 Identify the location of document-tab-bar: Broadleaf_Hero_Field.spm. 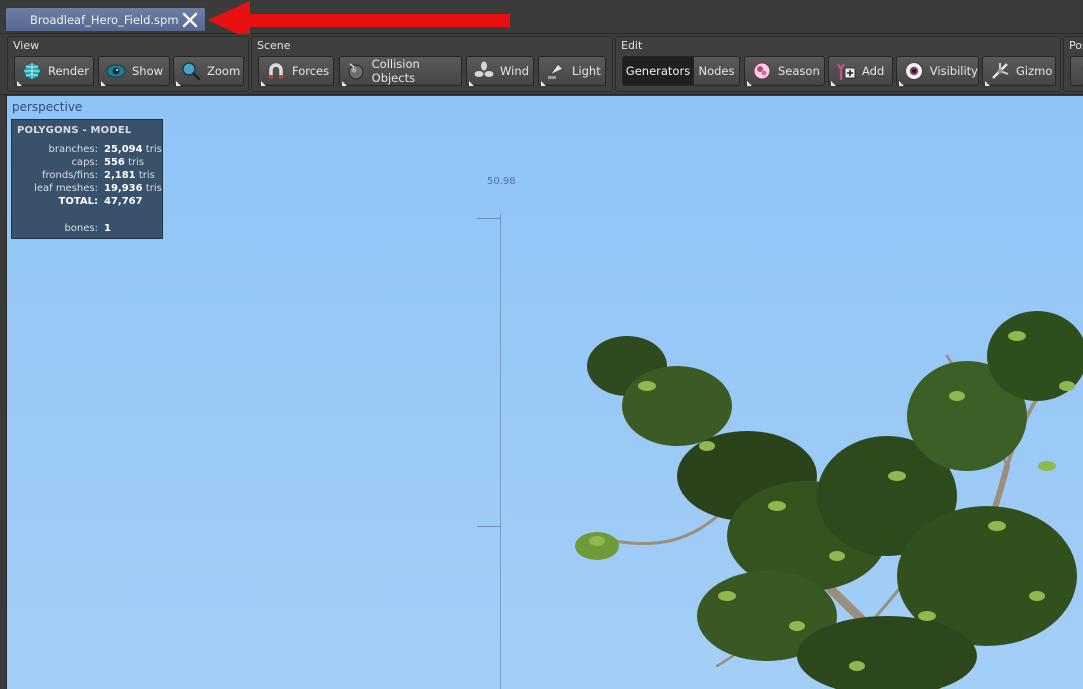
(541, 17).